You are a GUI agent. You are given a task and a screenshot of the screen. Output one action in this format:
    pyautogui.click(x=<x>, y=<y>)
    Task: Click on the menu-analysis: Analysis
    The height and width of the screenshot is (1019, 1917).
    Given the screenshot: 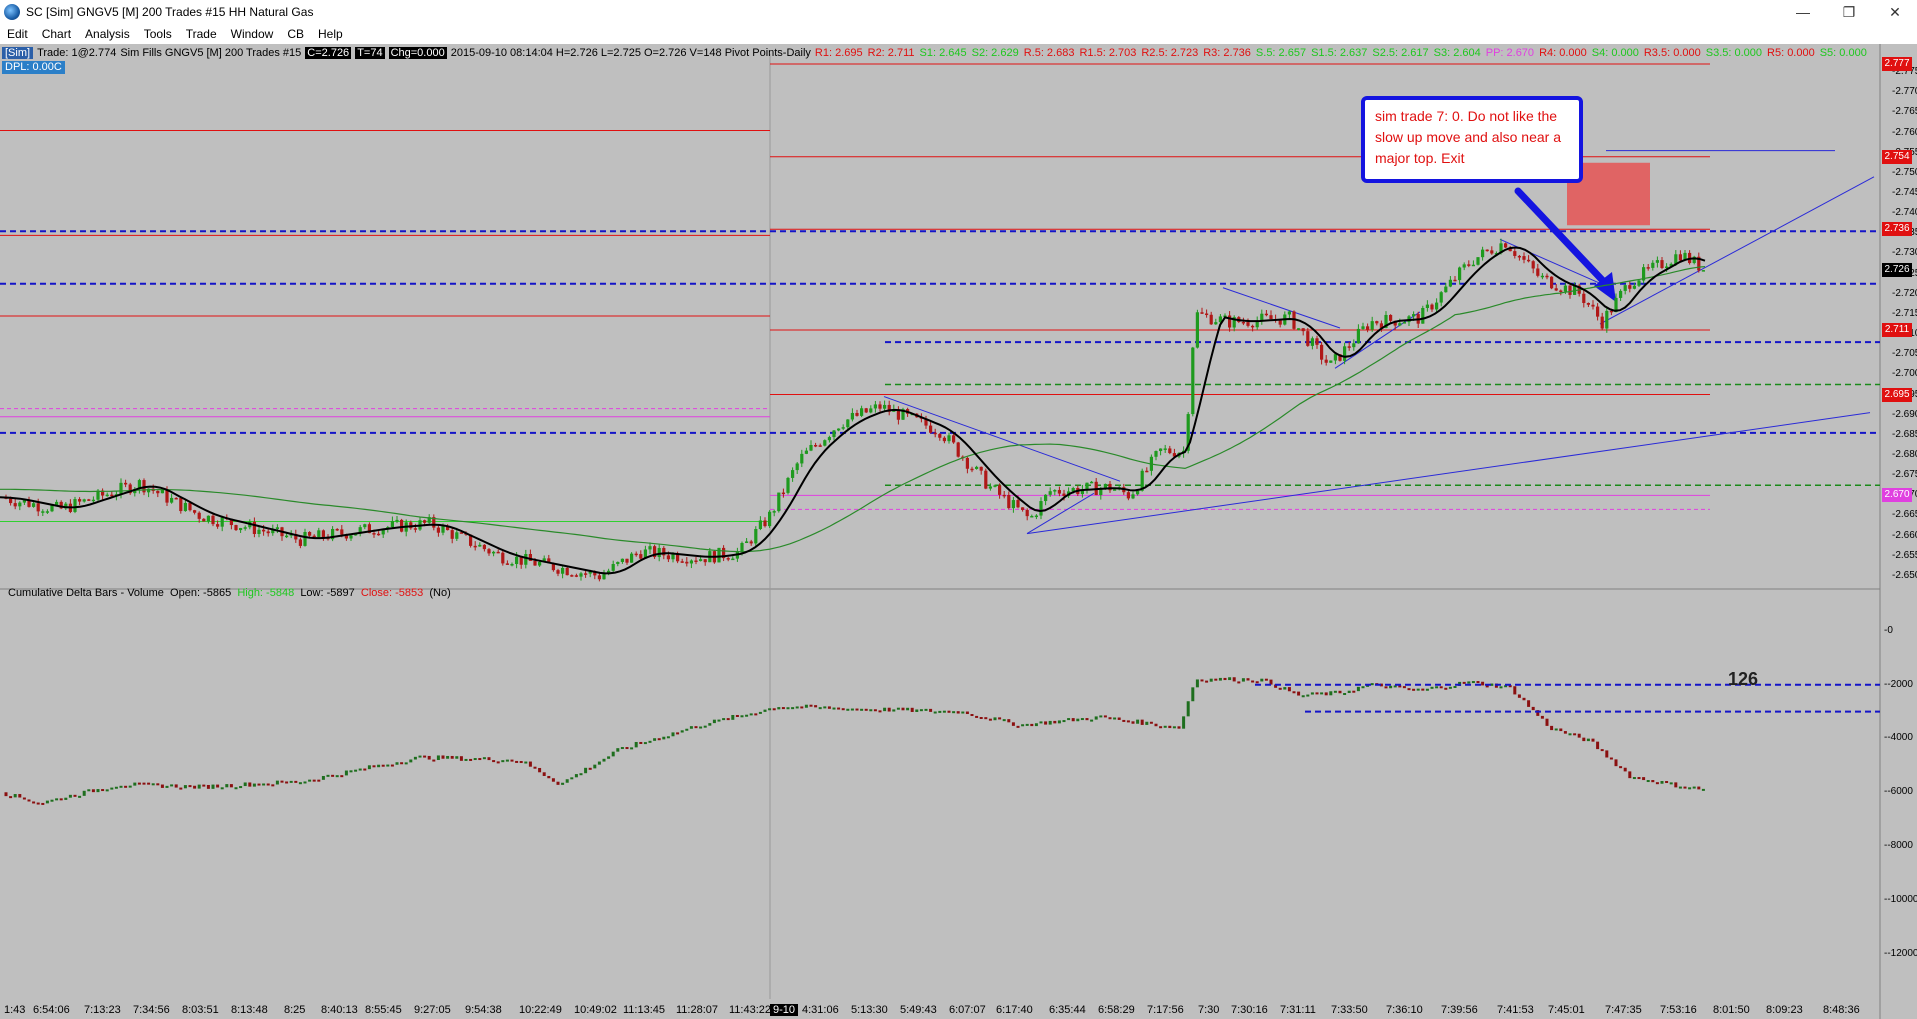 What is the action you would take?
    pyautogui.click(x=107, y=34)
    